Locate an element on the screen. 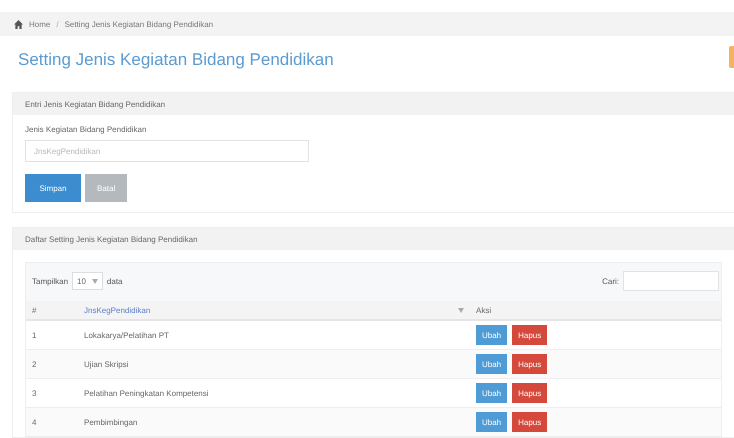  home-icon is located at coordinates (18, 24).